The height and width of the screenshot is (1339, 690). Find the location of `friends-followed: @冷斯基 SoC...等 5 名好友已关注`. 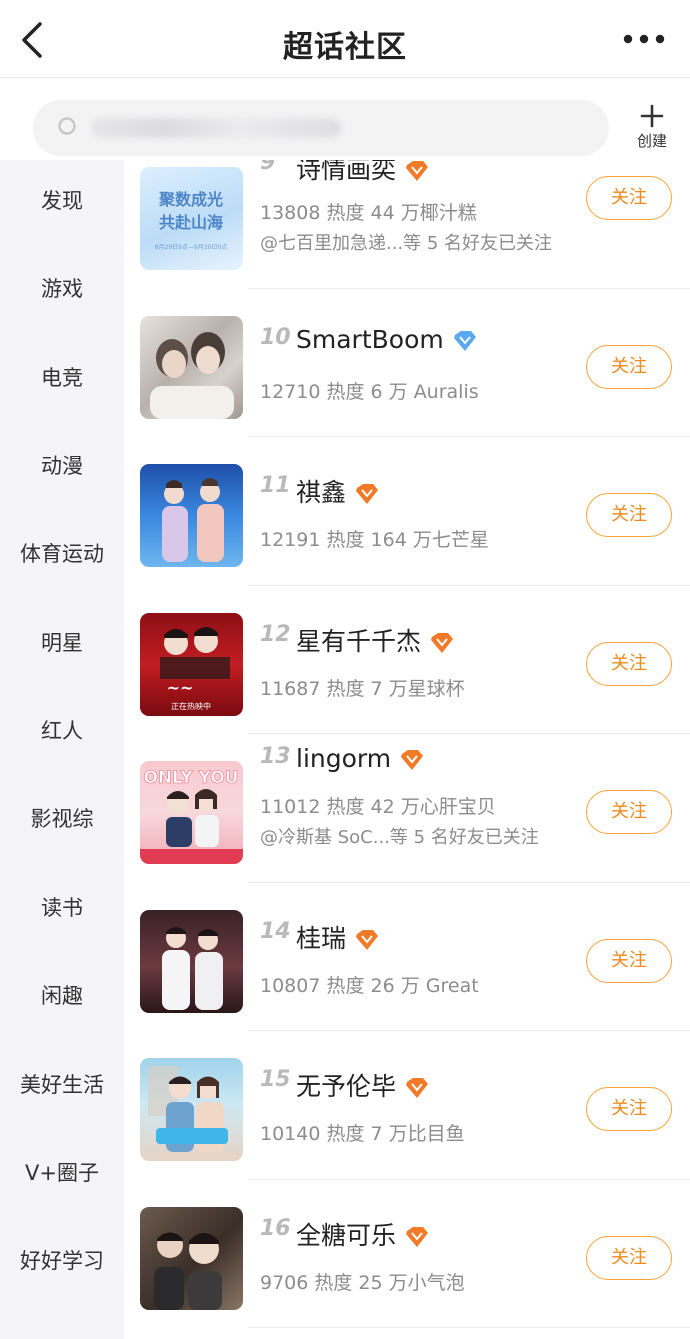

friends-followed: @冷斯基 SoC...等 5 名好友已关注 is located at coordinates (399, 837).